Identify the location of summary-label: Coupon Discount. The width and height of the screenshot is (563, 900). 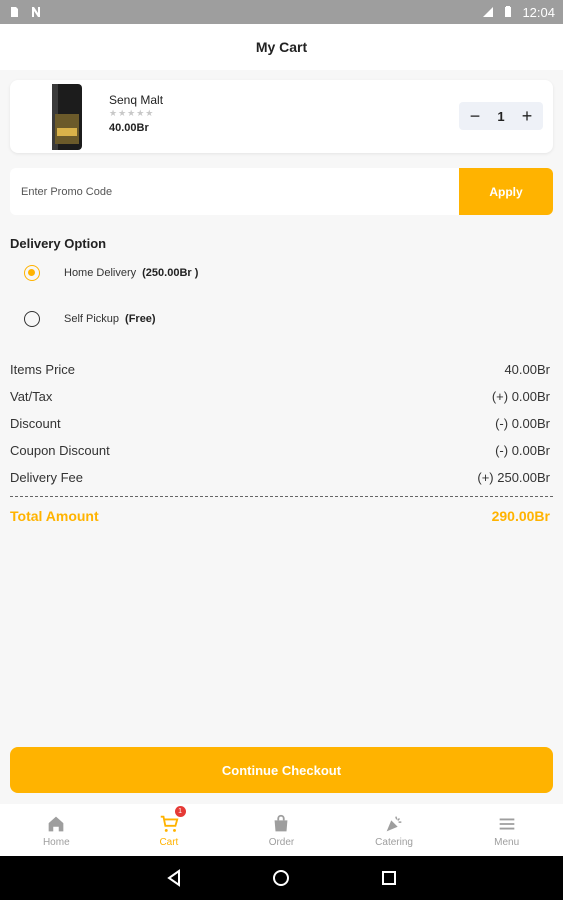
(60, 450).